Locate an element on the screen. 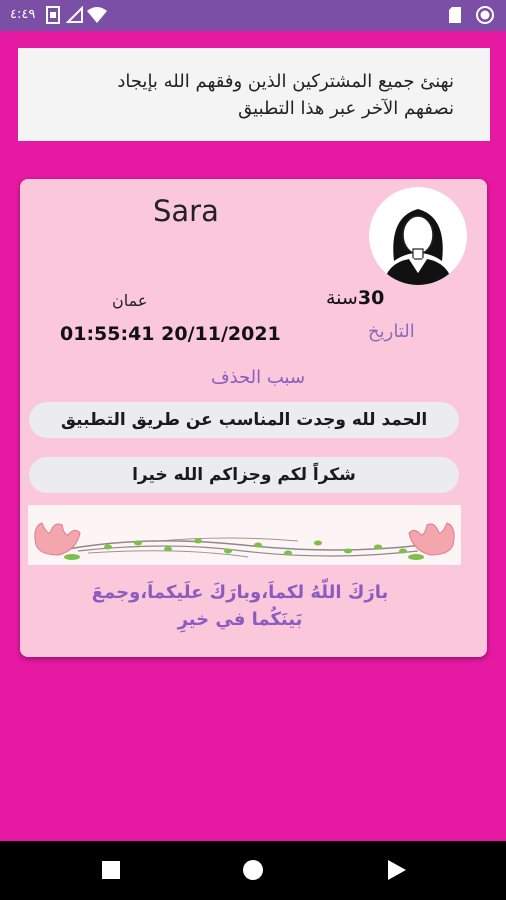 The image size is (506, 900). city: عمان is located at coordinates (130, 300).